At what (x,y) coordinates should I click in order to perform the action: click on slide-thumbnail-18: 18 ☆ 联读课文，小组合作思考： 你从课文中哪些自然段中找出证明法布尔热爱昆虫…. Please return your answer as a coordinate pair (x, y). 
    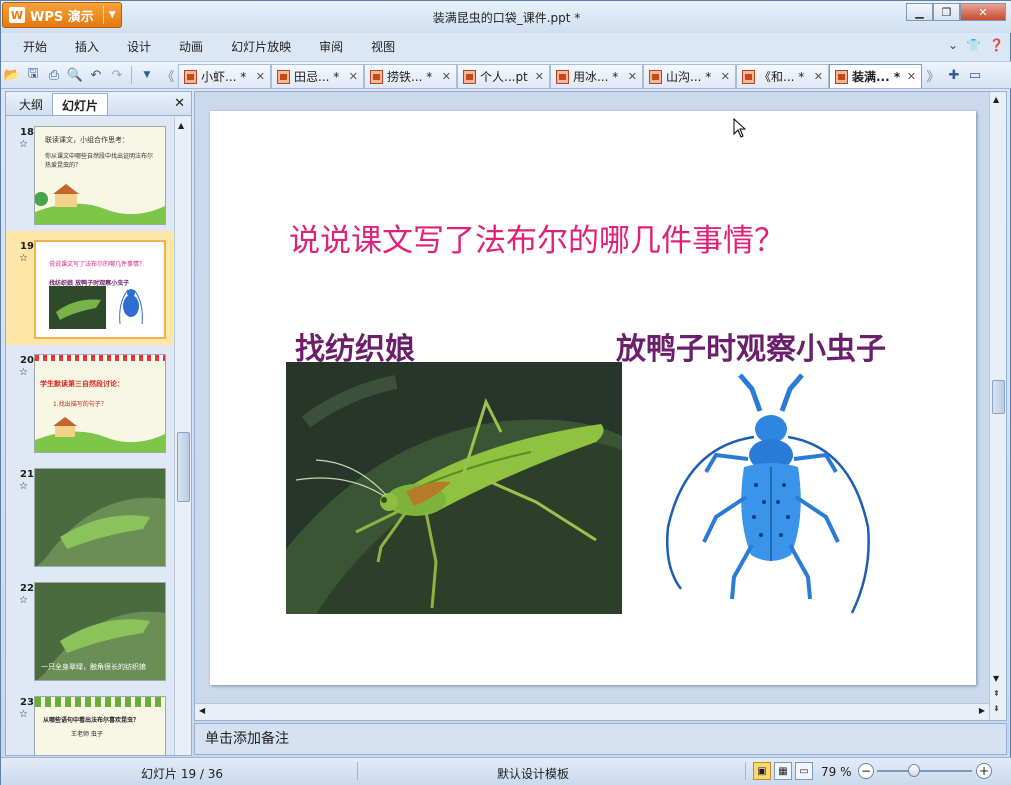
    Looking at the image, I should click on (90, 174).